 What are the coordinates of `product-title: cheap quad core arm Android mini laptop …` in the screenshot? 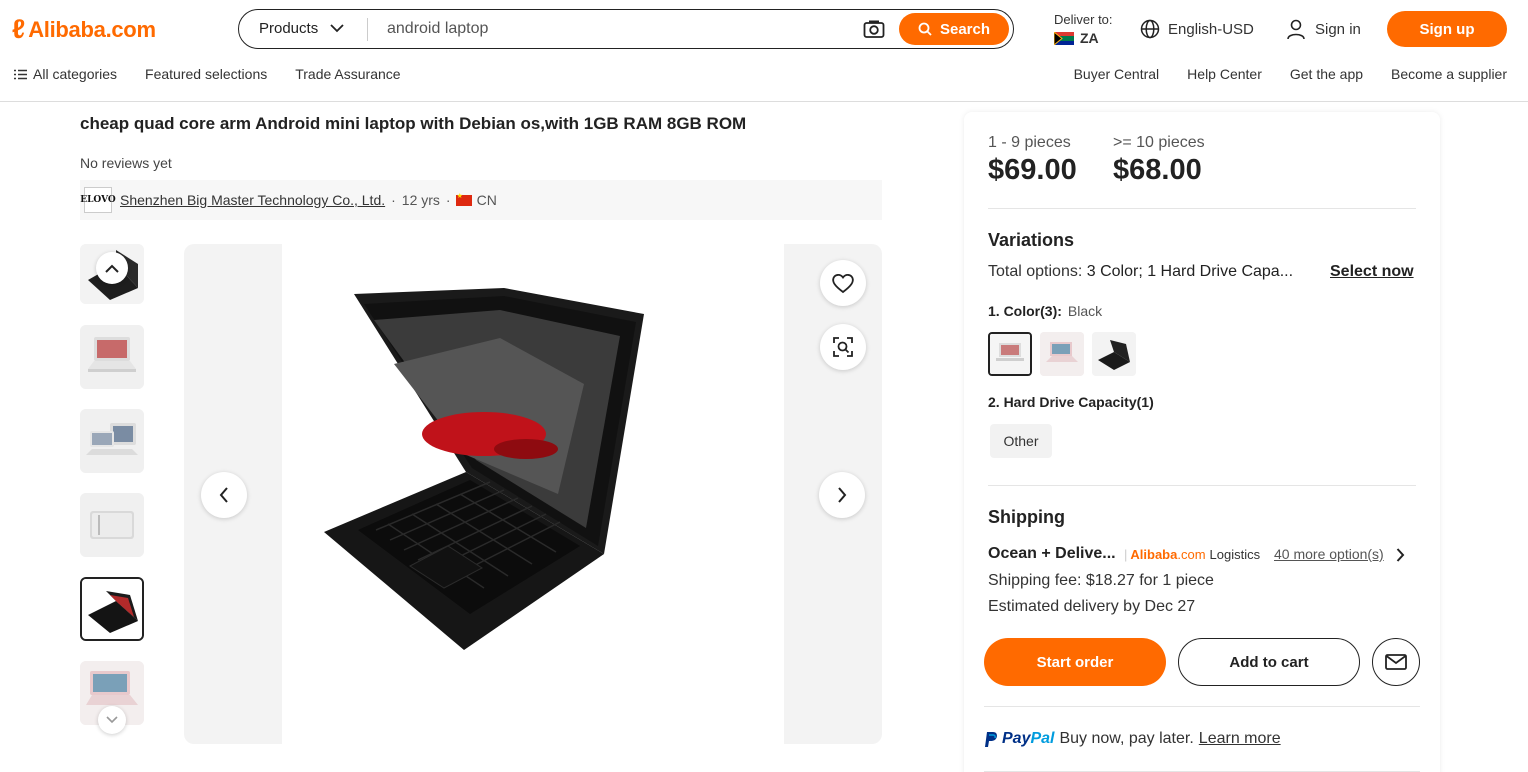 It's located at (413, 123).